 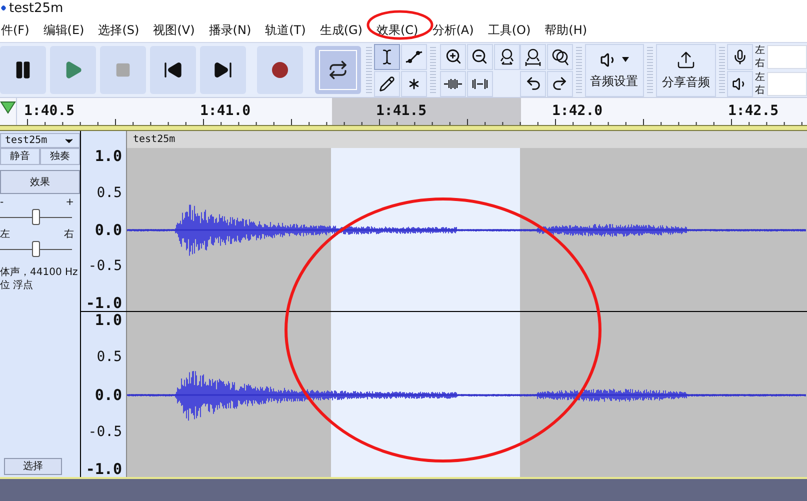 I want to click on pencil-icon, so click(x=387, y=84).